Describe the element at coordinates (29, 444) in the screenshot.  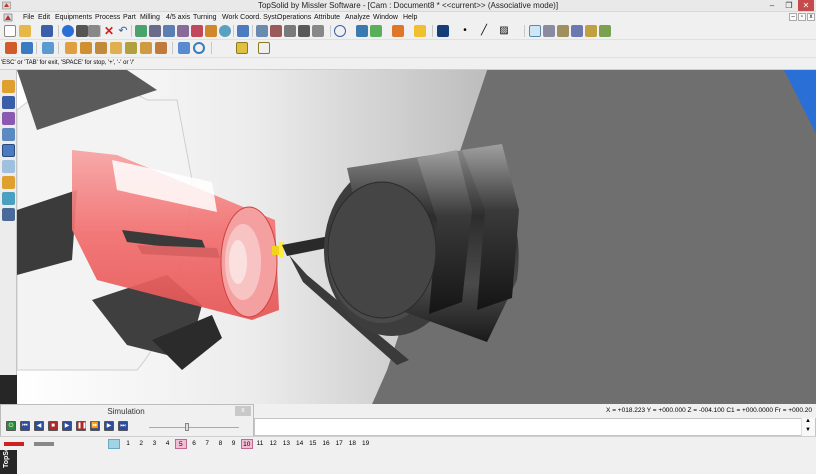
I see `current-color-swatch` at that location.